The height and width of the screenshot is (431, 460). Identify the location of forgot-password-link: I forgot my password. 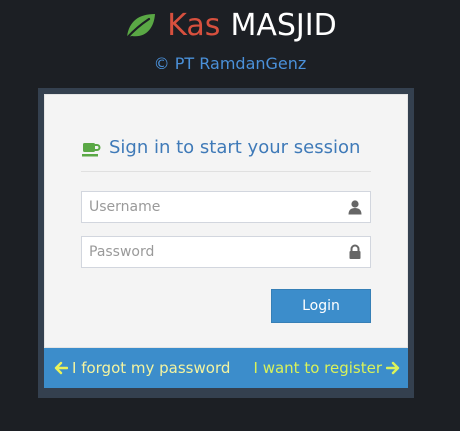
(142, 368).